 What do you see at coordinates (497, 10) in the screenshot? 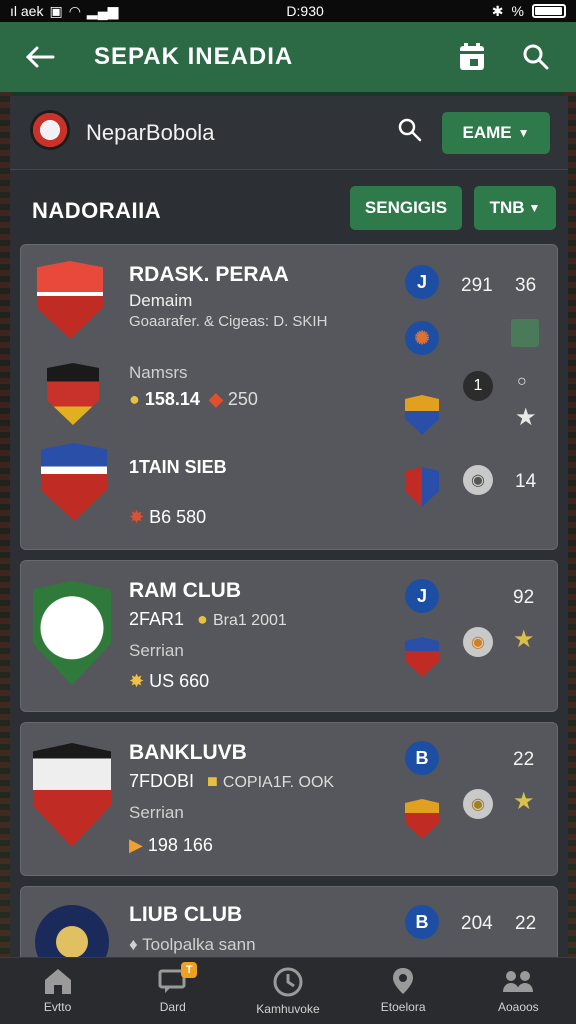
I see `bluetooth-icon: ✱` at bounding box center [497, 10].